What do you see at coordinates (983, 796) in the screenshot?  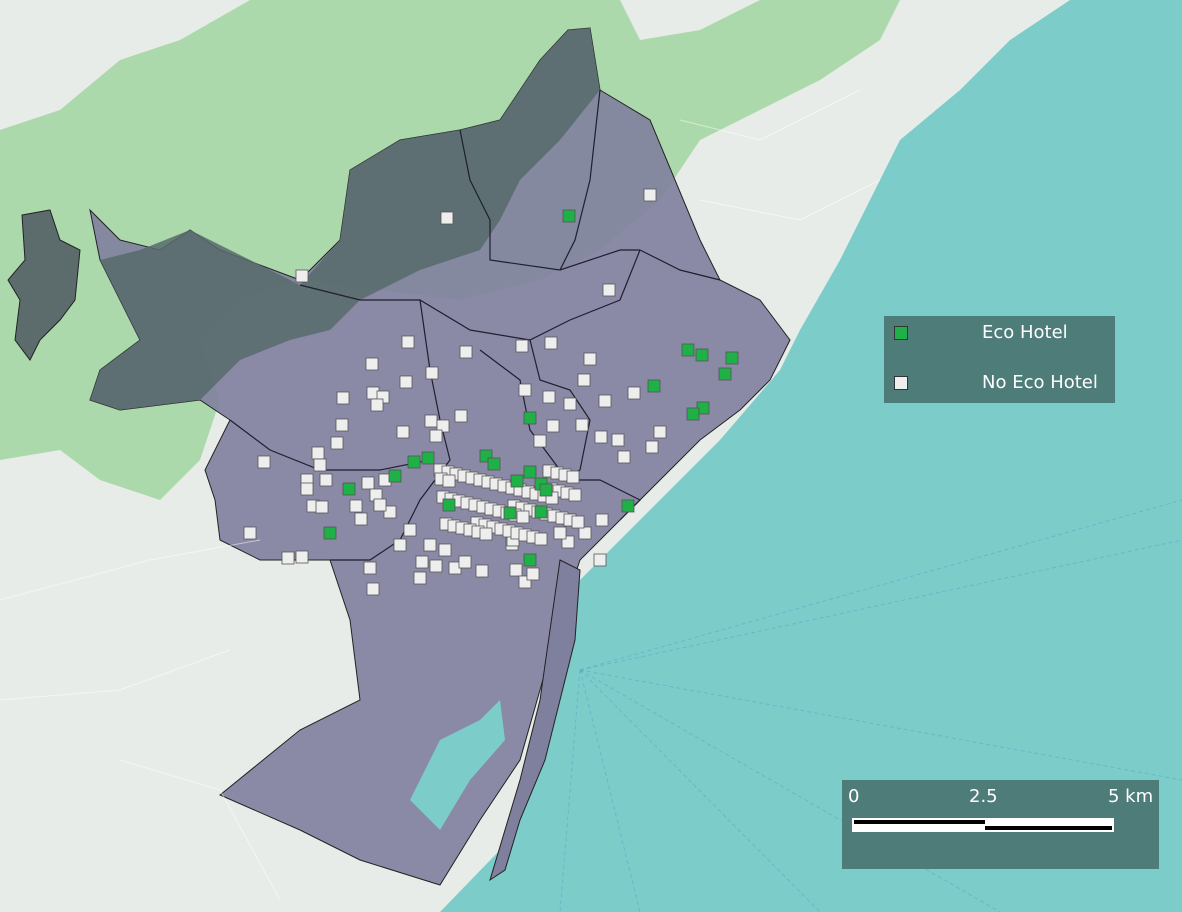 I see `scale-label-mid: 2.5` at bounding box center [983, 796].